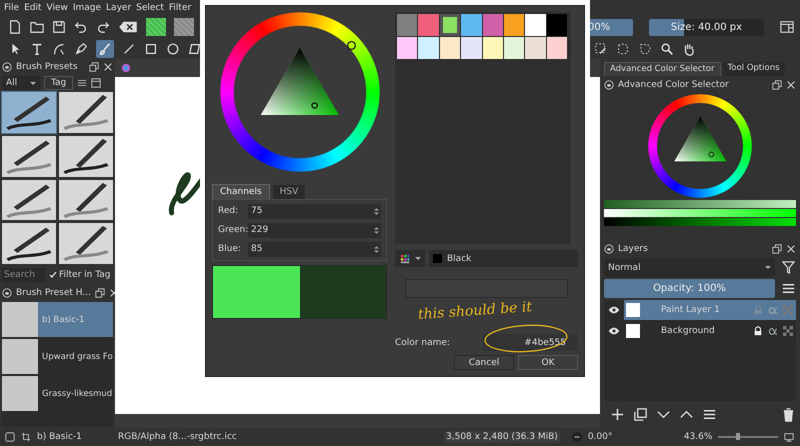 The width and height of the screenshot is (800, 446). Describe the element at coordinates (59, 83) in the screenshot. I see `tag-button: Tag` at that location.